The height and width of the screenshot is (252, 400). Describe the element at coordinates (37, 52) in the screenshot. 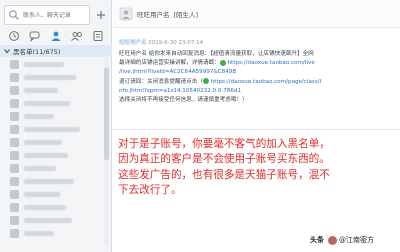

I see `blacklist-group-label: 黑名单(11/675)` at that location.